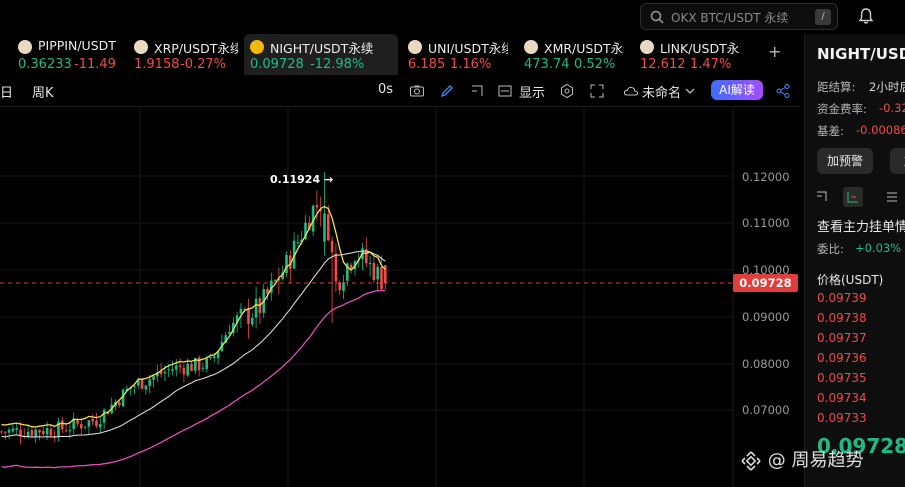 This screenshot has width=905, height=487. I want to click on y-tick-label: 0.12000, so click(766, 177).